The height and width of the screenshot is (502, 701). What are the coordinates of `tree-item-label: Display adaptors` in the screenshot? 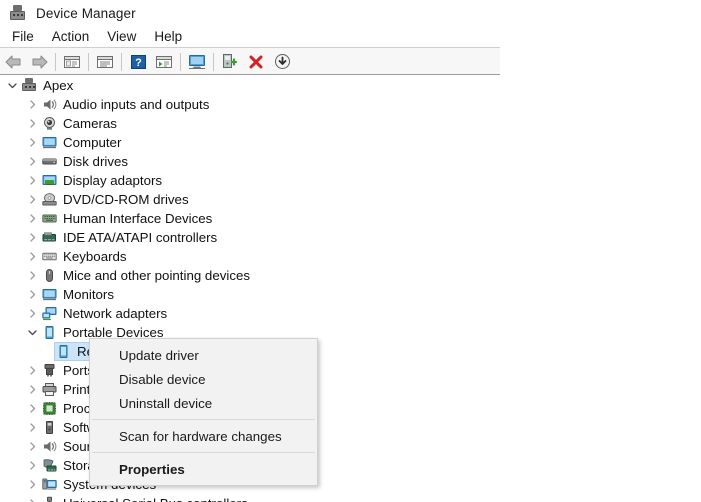 It's located at (113, 180).